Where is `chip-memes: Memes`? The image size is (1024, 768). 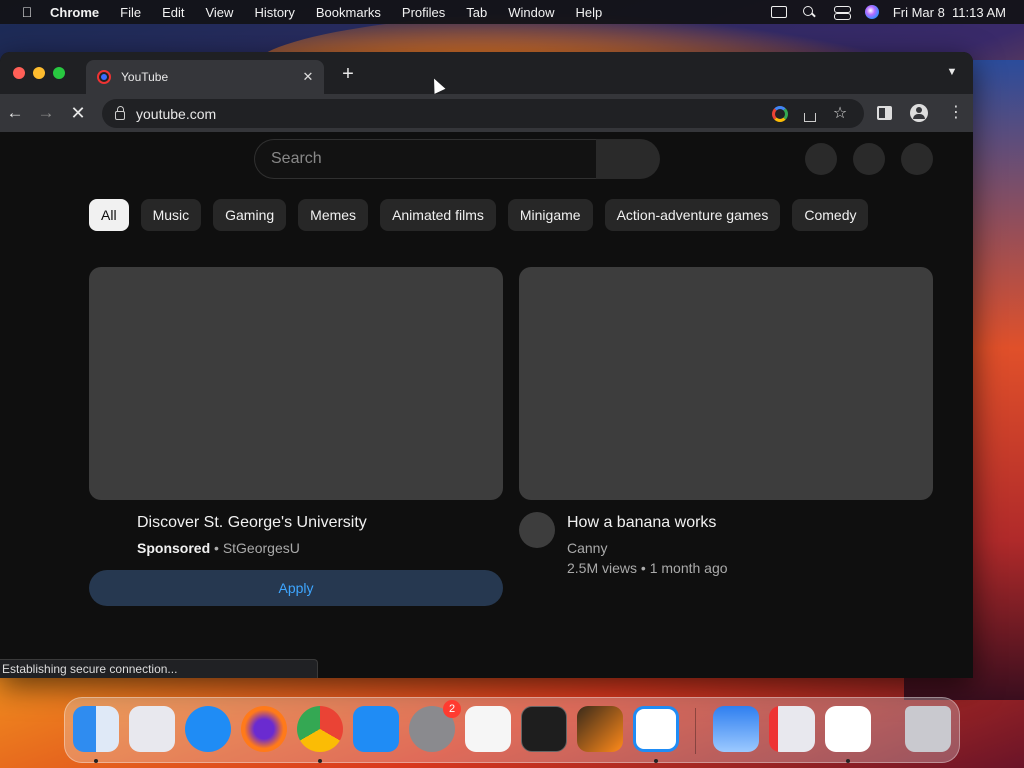
chip-memes: Memes is located at coordinates (333, 215).